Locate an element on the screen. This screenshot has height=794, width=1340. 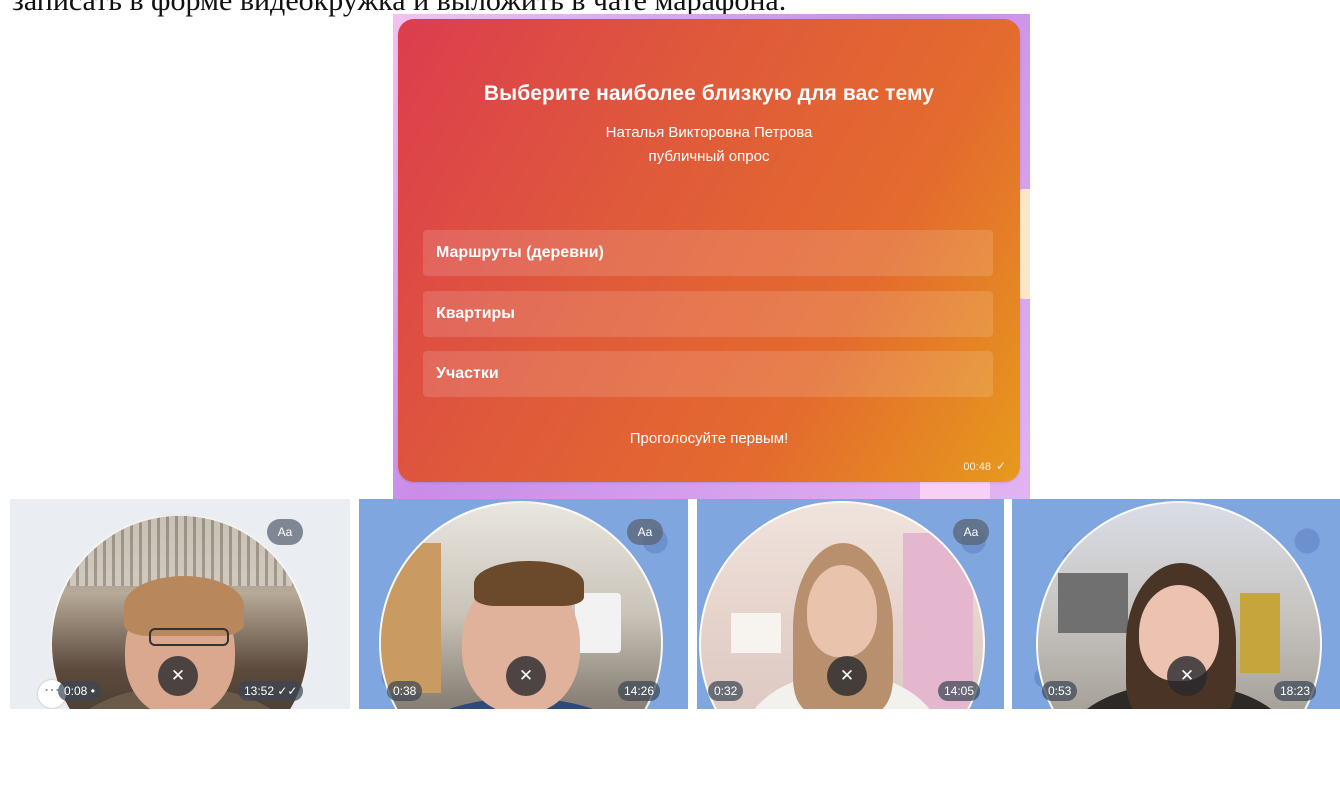
person-image is located at coordinates (842, 611).